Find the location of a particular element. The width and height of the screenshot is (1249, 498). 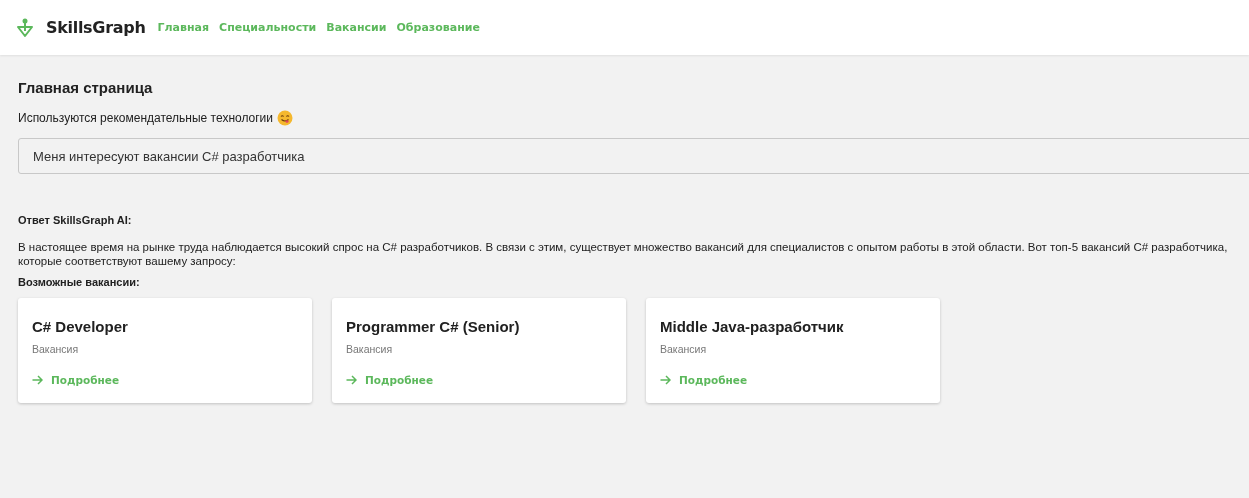

vacancy-title: Middle Java-разработчик is located at coordinates (752, 326).